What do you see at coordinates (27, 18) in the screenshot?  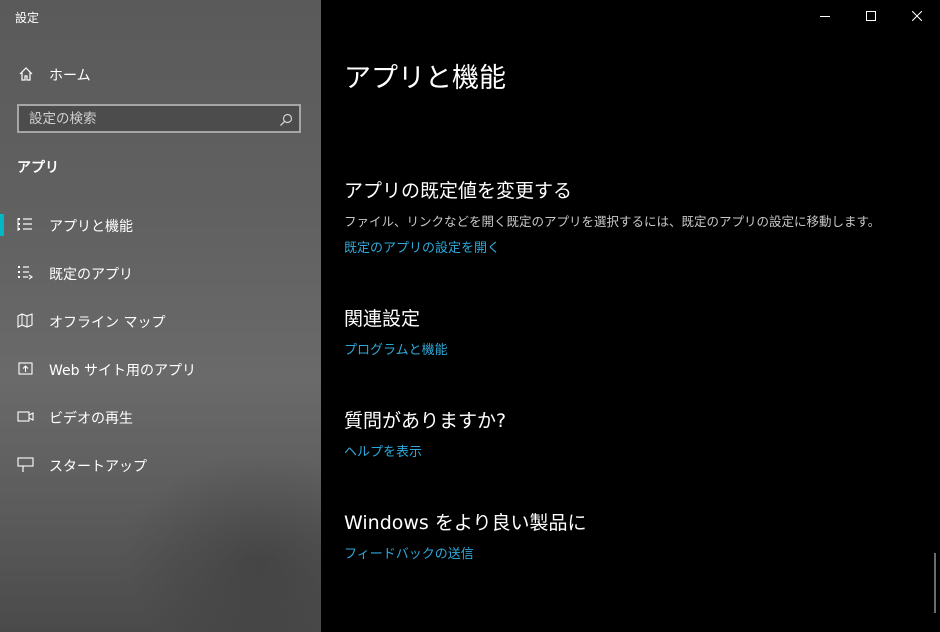 I see `window-title: 設定` at bounding box center [27, 18].